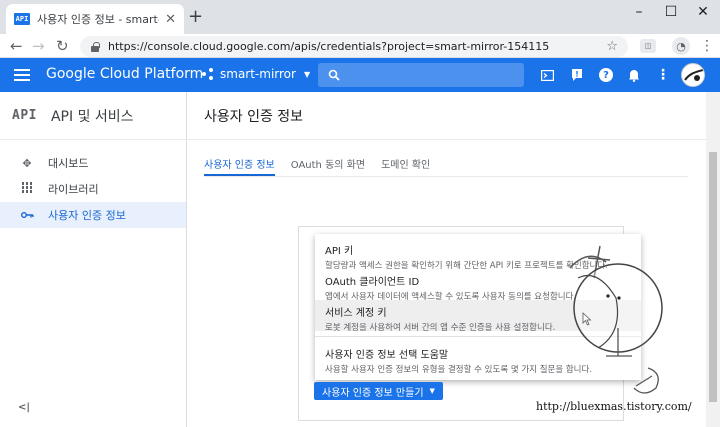 The image size is (720, 427). I want to click on tab-title: 사용자 인증 정보 - smart-mirror, so click(98, 19).